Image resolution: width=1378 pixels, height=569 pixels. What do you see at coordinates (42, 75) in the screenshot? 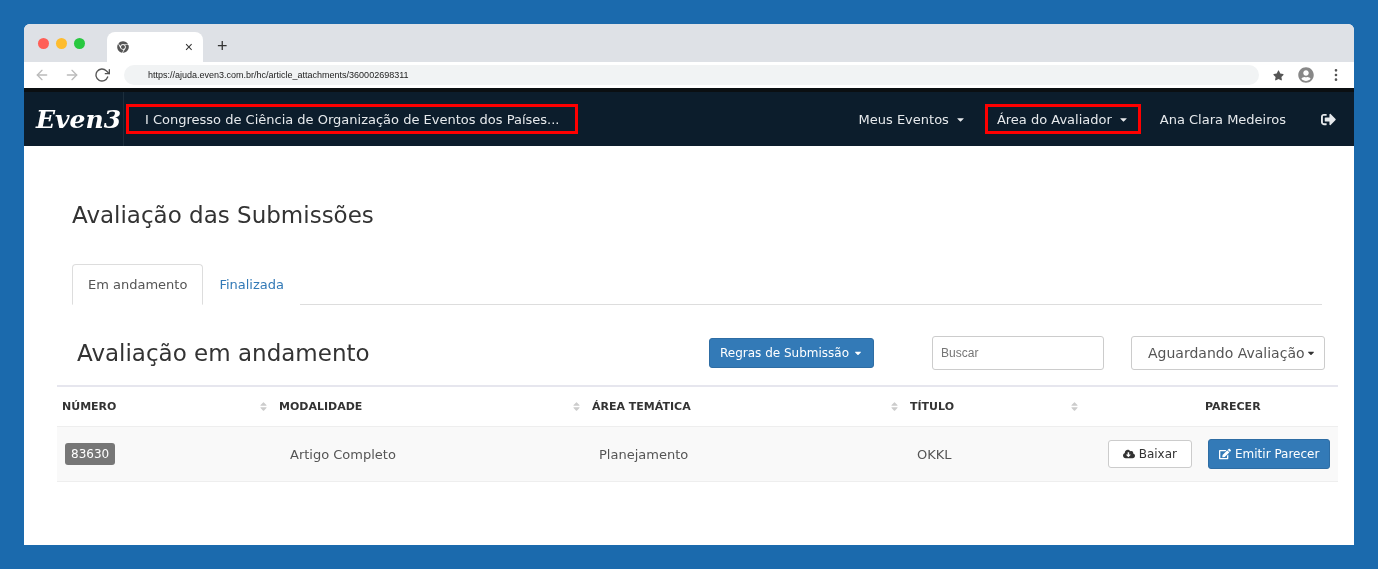
I see `back-icon` at bounding box center [42, 75].